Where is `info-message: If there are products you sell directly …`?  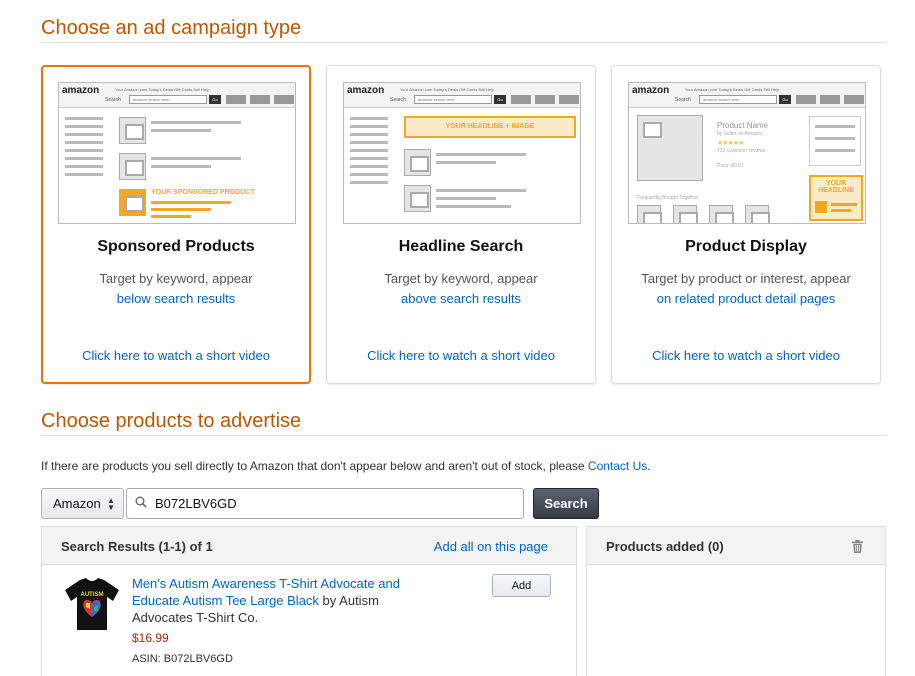 info-message: If there are products you sell directly … is located at coordinates (314, 466).